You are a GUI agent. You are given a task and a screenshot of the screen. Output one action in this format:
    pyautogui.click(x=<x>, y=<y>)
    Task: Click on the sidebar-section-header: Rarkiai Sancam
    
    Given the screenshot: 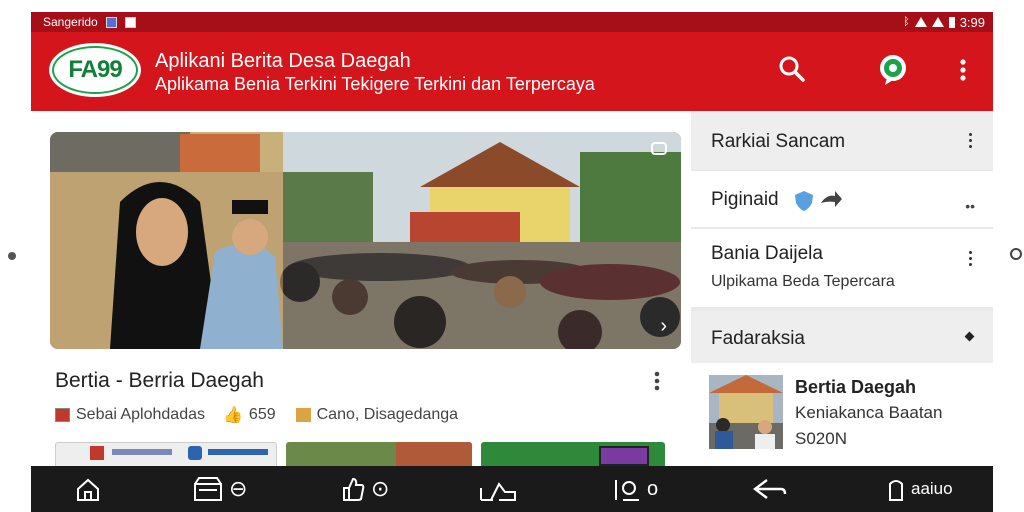 What is the action you would take?
    pyautogui.click(x=842, y=140)
    